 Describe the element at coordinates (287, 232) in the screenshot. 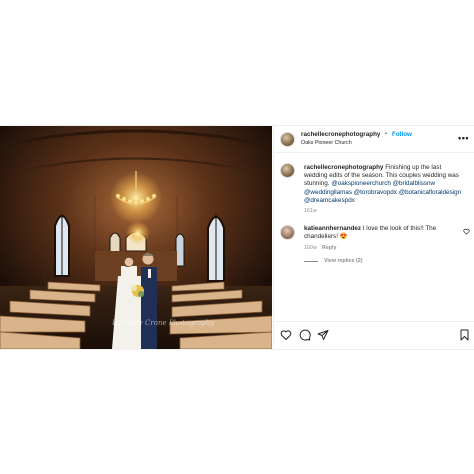

I see `commenter-avatar` at that location.